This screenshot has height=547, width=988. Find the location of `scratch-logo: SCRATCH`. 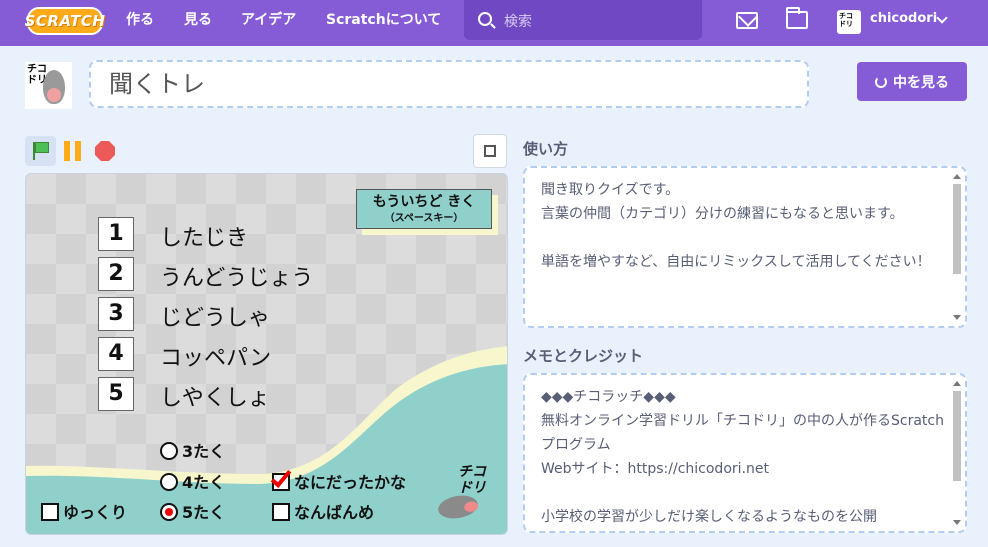

scratch-logo: SCRATCH is located at coordinates (65, 21).